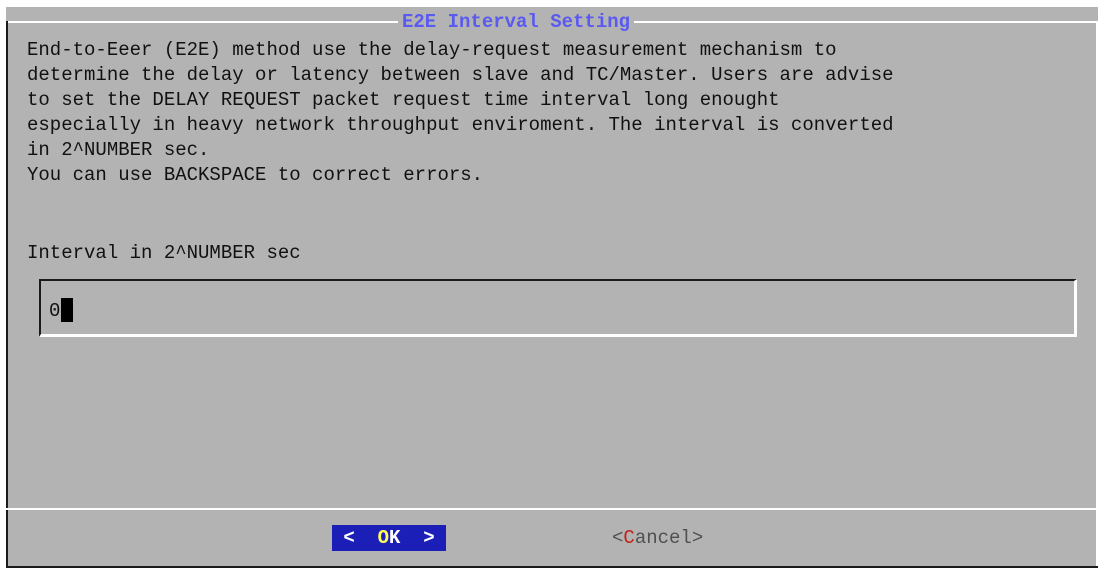 This screenshot has height=574, width=1106. What do you see at coordinates (663, 538) in the screenshot?
I see `cancel-button-label-rest: ancel` at bounding box center [663, 538].